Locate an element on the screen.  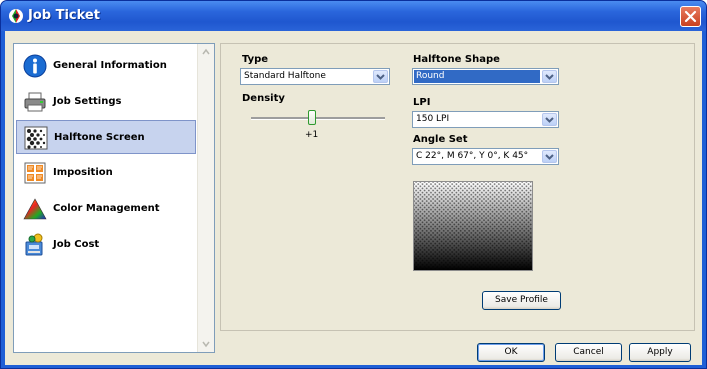
cancel-button: Cancel is located at coordinates (588, 352).